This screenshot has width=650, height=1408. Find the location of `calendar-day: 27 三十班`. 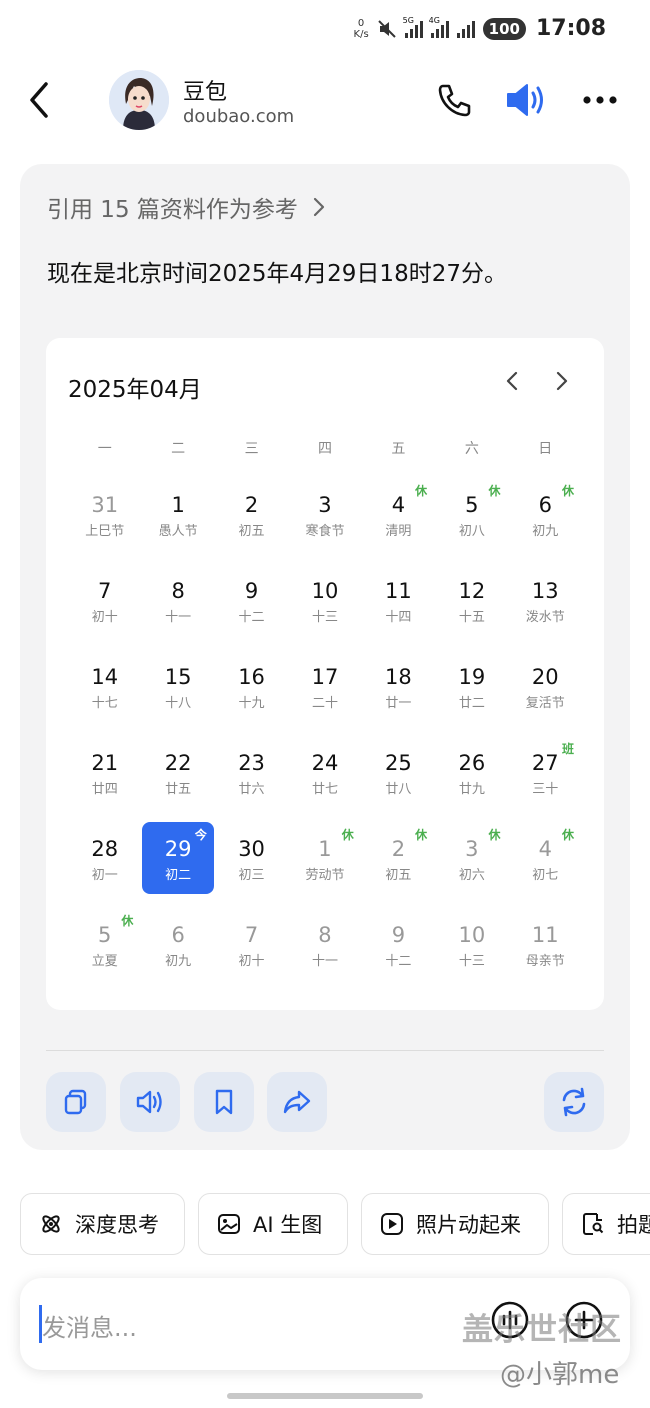

calendar-day: 27 三十班 is located at coordinates (545, 779).